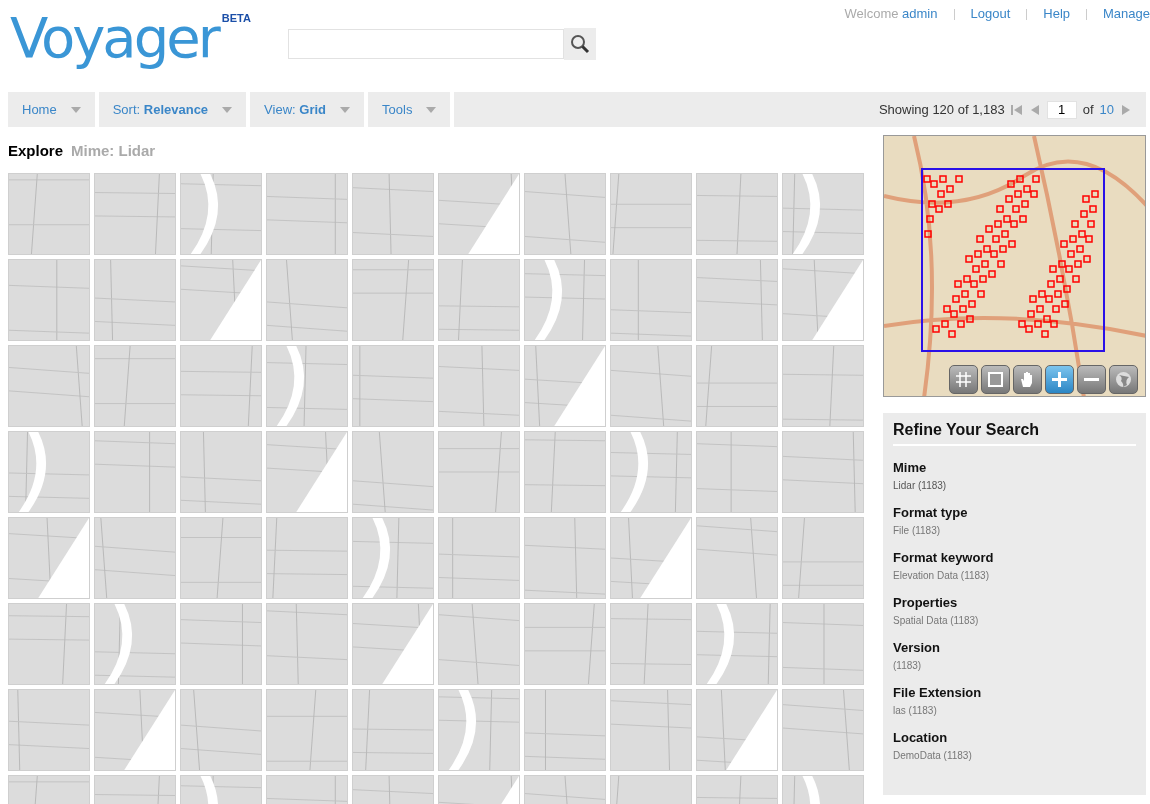 This screenshot has height=804, width=1150. Describe the element at coordinates (1016, 109) in the screenshot. I see `first-page-icon` at that location.